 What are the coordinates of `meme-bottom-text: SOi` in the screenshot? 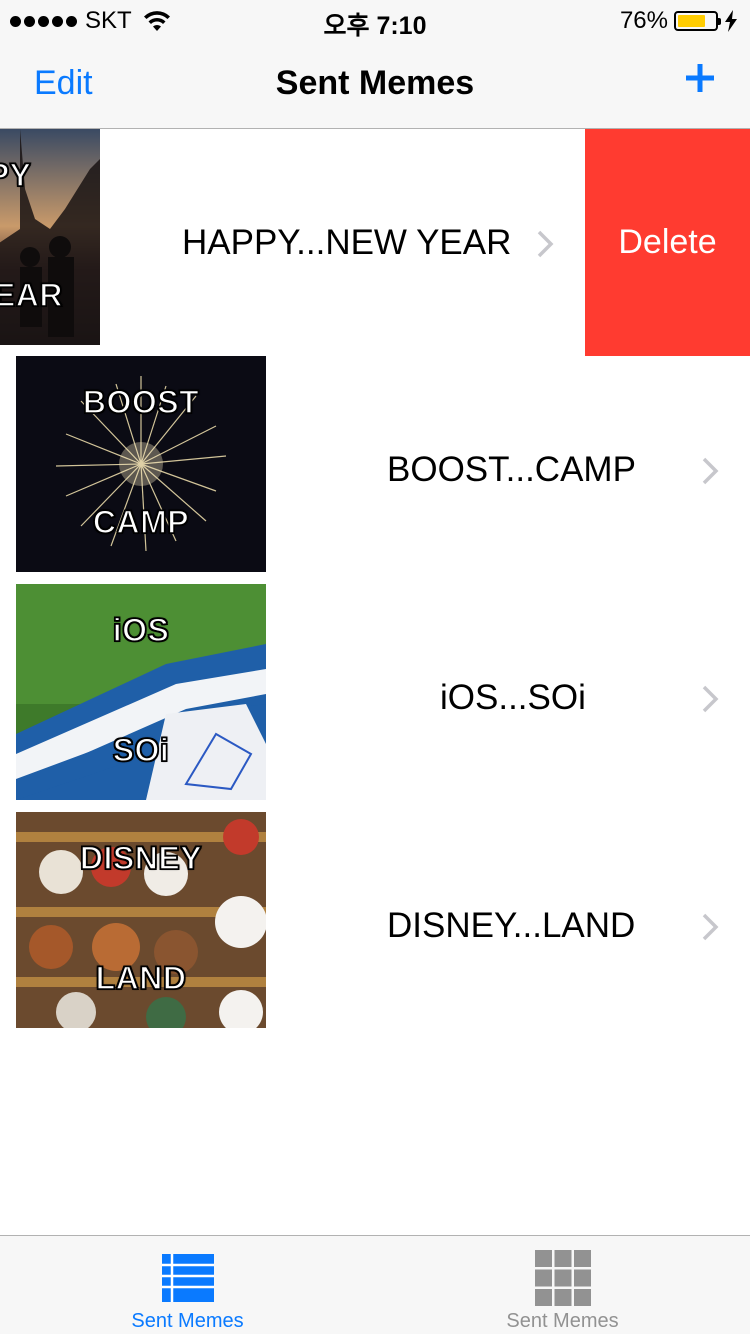 It's located at (141, 750).